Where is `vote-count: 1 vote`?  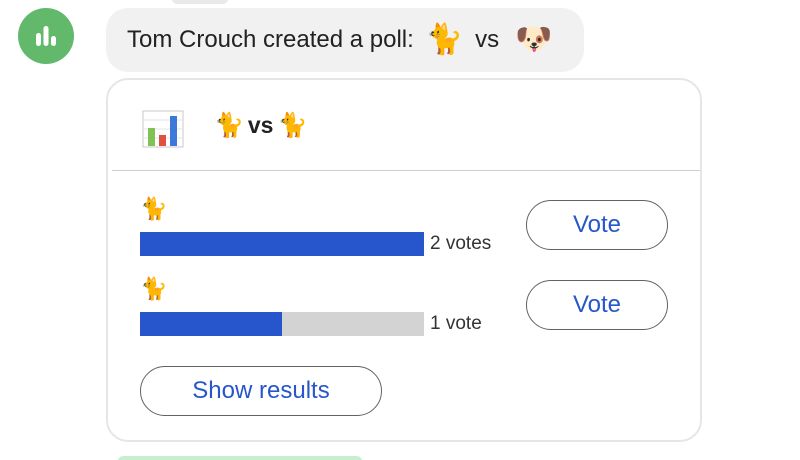 vote-count: 1 vote is located at coordinates (456, 323).